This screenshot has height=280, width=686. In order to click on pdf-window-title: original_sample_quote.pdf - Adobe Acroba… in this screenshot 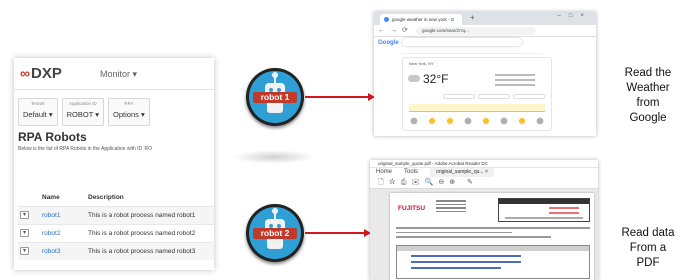, I will do `click(484, 164)`.